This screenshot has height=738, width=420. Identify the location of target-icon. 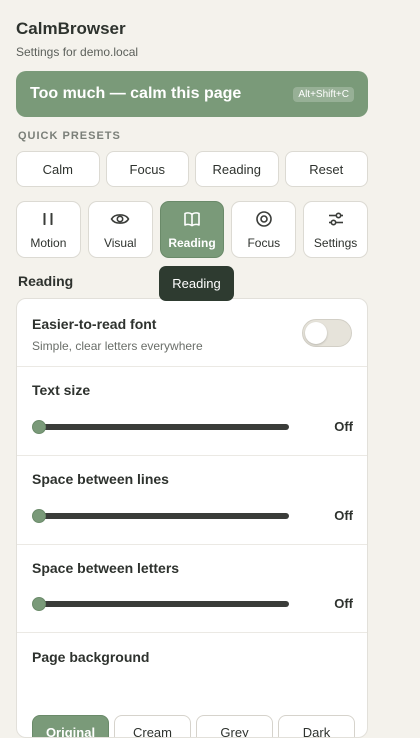
(264, 223).